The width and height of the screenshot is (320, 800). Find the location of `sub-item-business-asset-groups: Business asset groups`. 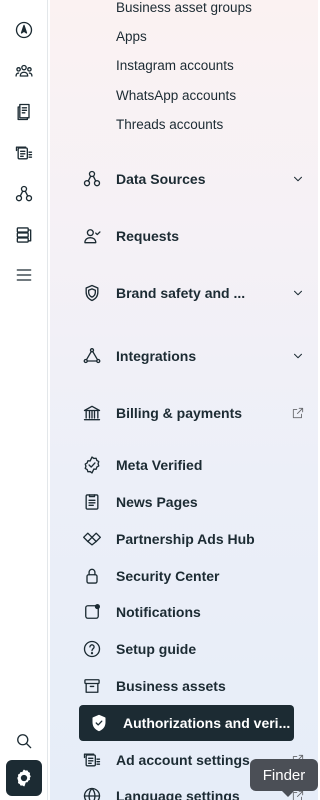

sub-item-business-asset-groups: Business asset groups is located at coordinates (184, 7).